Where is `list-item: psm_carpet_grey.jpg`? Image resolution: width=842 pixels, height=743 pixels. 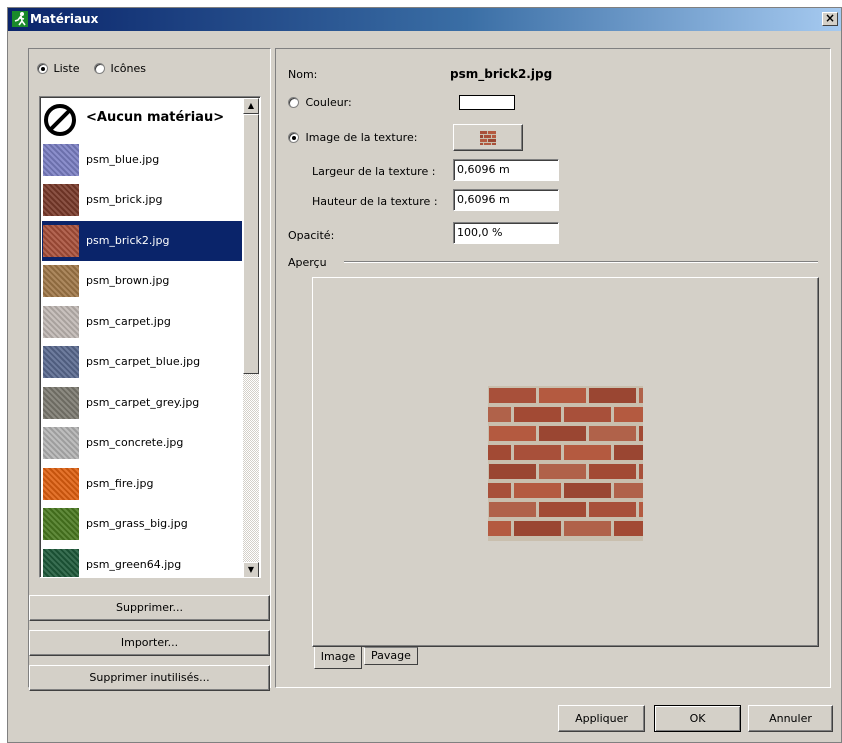 list-item: psm_carpet_grey.jpg is located at coordinates (142, 403).